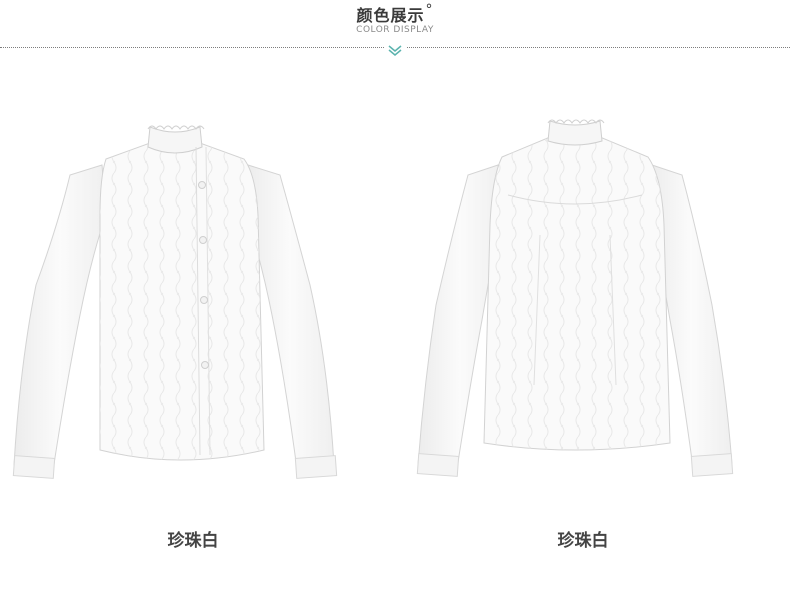  What do you see at coordinates (583, 541) in the screenshot?
I see `color-caption-back: 珍珠白` at bounding box center [583, 541].